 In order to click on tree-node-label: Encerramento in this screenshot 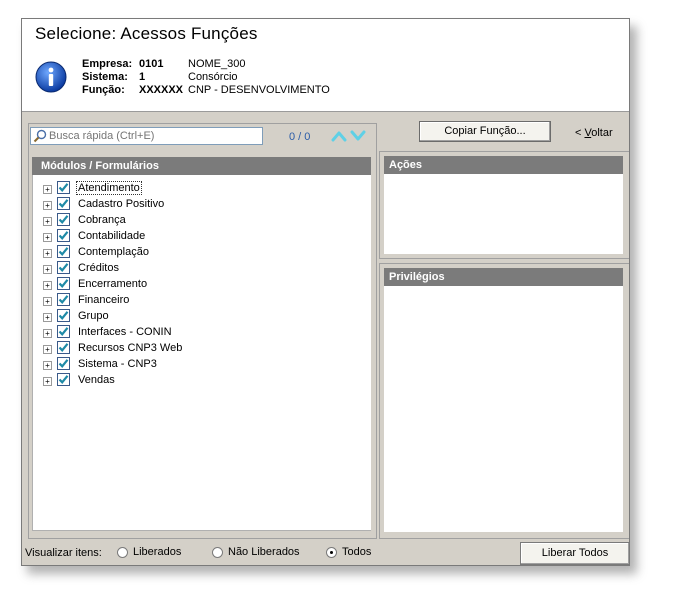, I will do `click(113, 284)`.